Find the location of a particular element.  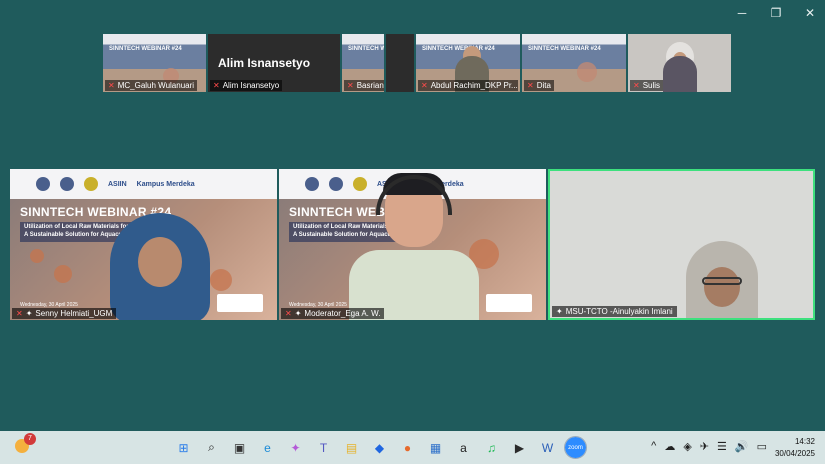

taskbar-apps: ⊞ ⌕ ▣ e ✦ T ▤ ◆ ● ▦ a ♫ ▶ Wzoom is located at coordinates (380, 447).